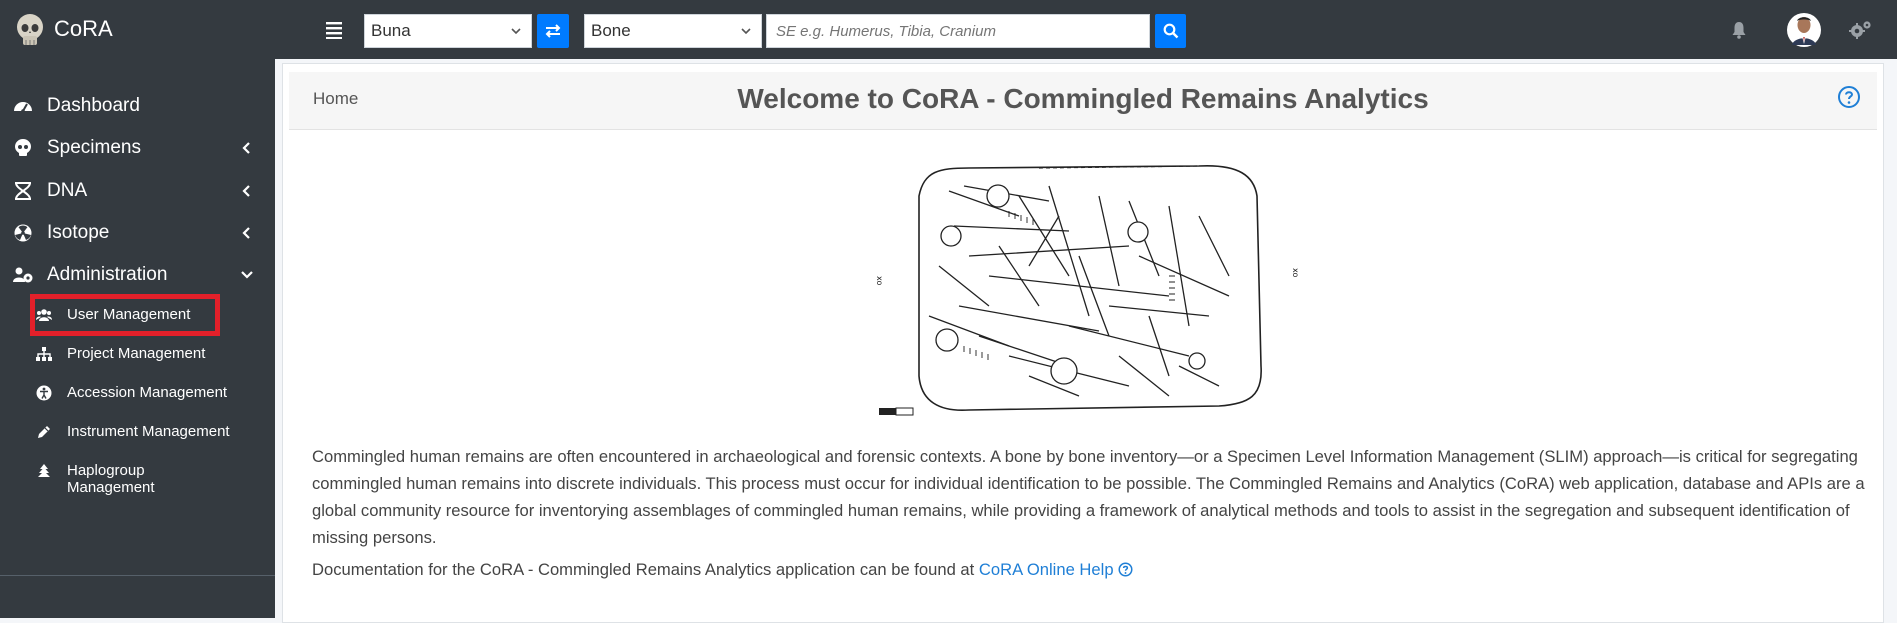  I want to click on selection-highlight-box, so click(125, 315).